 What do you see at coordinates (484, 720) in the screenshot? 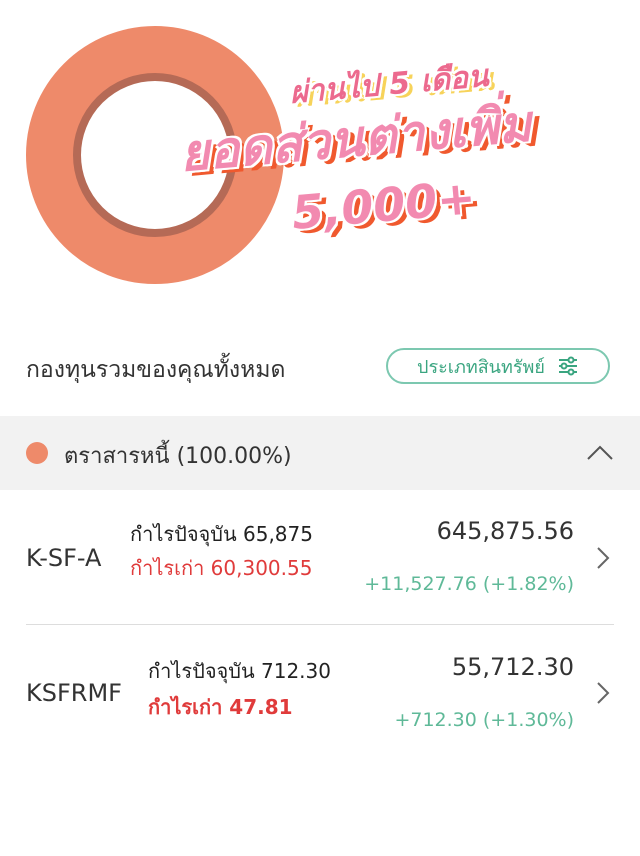
I see `fund-change: +712.30 (+1.30%)` at bounding box center [484, 720].